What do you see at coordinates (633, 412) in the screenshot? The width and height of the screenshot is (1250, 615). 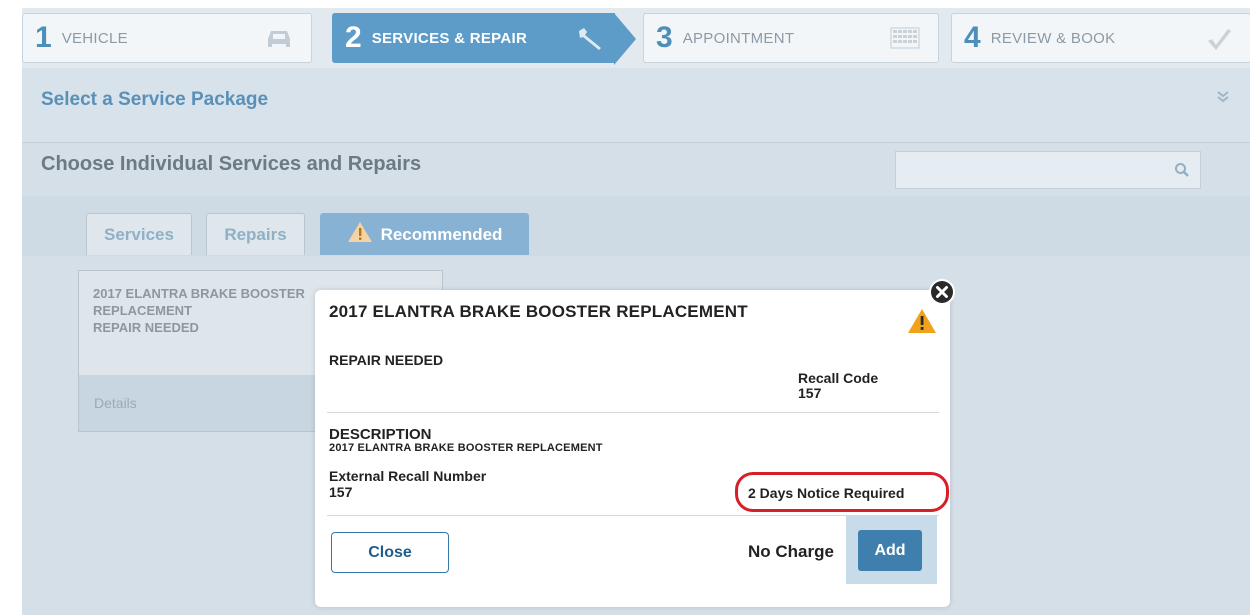 I see `divider` at bounding box center [633, 412].